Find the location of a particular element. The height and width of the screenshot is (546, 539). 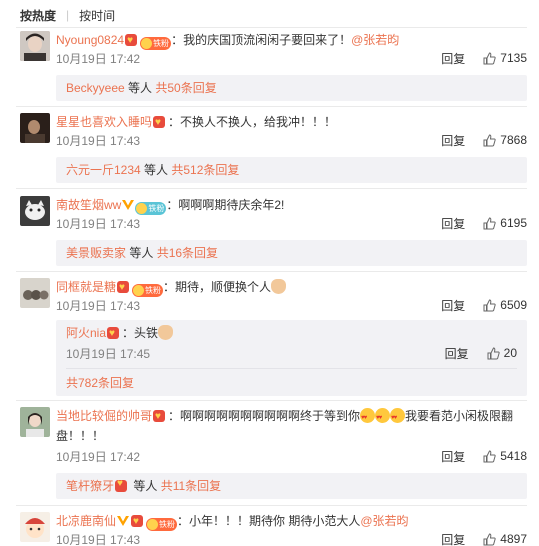

comment-username: 星星也喜欢入睡吗 is located at coordinates (104, 122).